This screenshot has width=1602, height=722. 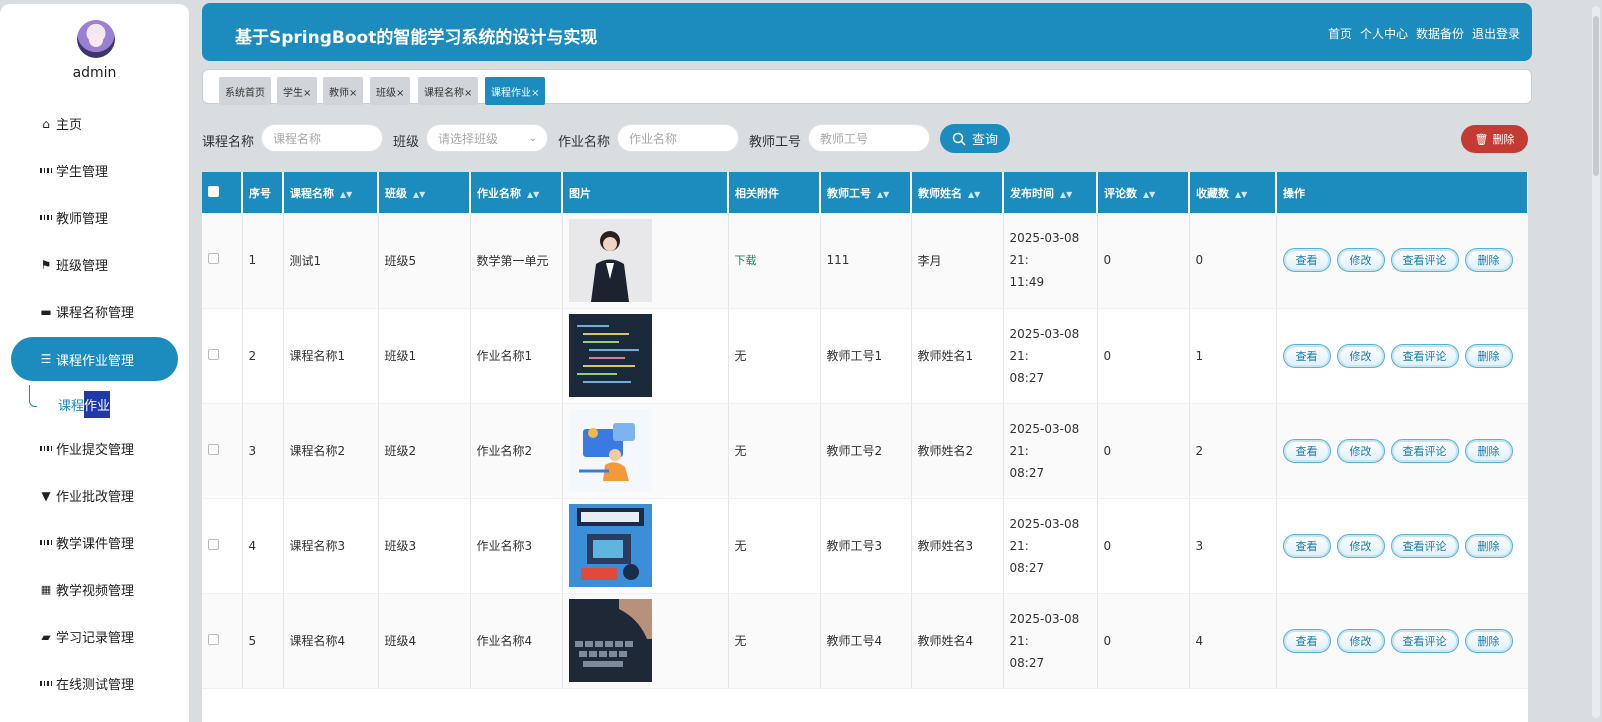 I want to click on sidebar-item-grading: ▼ 作业批改管理, so click(x=94, y=495).